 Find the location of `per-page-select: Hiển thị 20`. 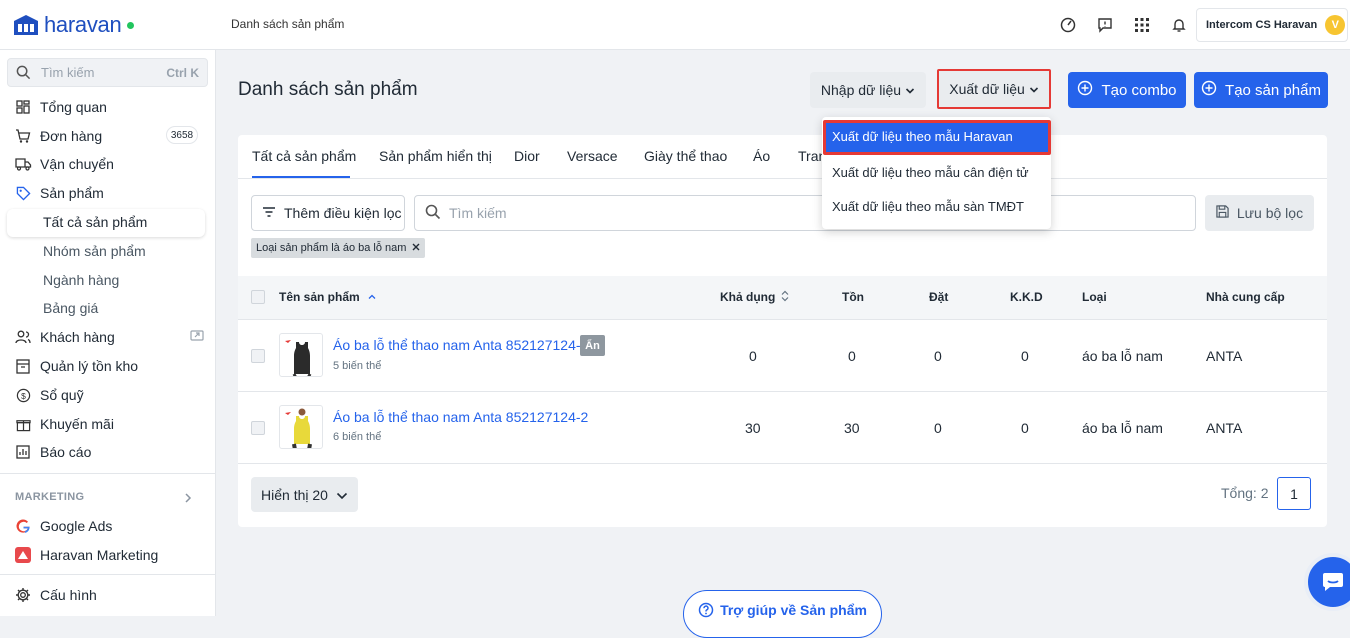

per-page-select: Hiển thị 20 is located at coordinates (304, 494).